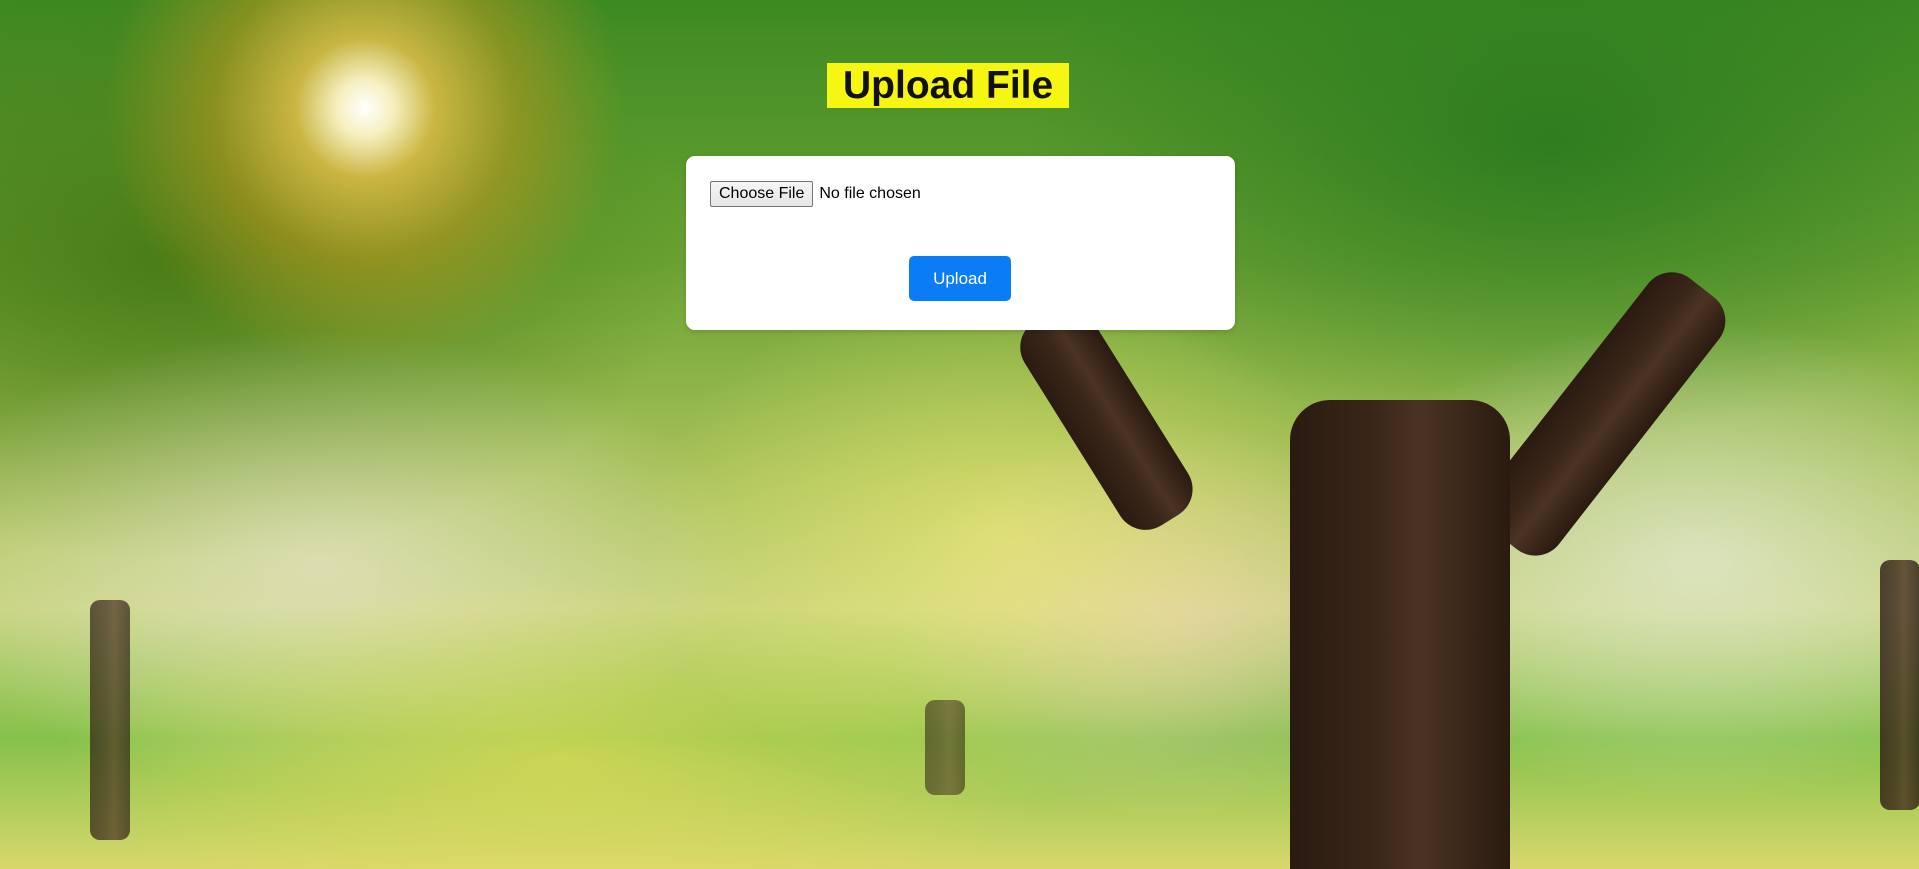 The image size is (1919, 869). Describe the element at coordinates (1106, 418) in the screenshot. I see `tree-branch` at that location.